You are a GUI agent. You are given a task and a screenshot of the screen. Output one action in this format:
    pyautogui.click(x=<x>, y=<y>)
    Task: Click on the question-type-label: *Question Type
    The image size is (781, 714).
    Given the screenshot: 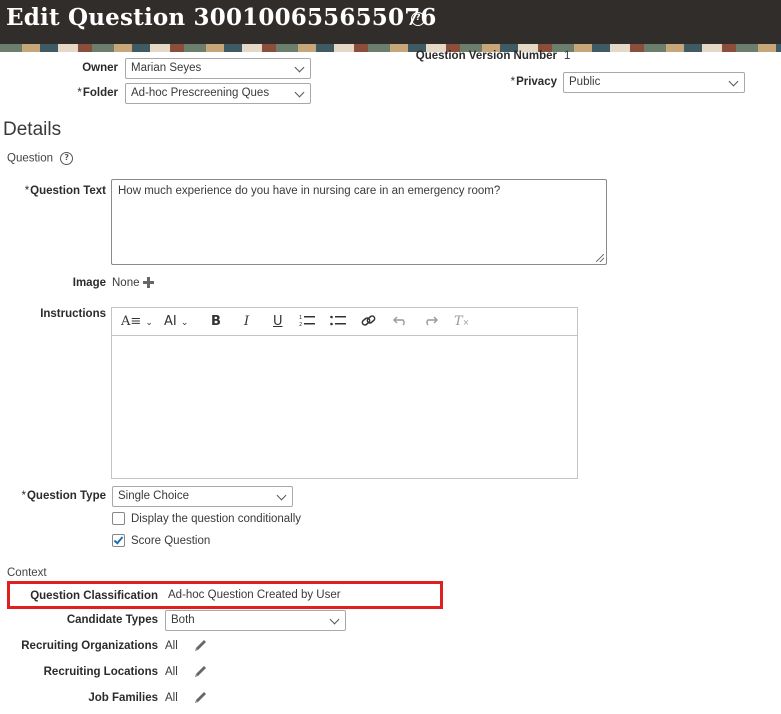 What is the action you would take?
    pyautogui.click(x=63, y=496)
    